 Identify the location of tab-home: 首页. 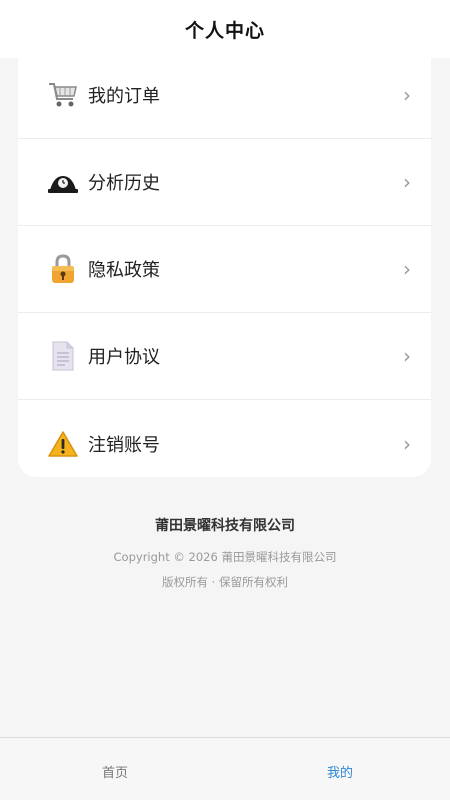
(115, 771).